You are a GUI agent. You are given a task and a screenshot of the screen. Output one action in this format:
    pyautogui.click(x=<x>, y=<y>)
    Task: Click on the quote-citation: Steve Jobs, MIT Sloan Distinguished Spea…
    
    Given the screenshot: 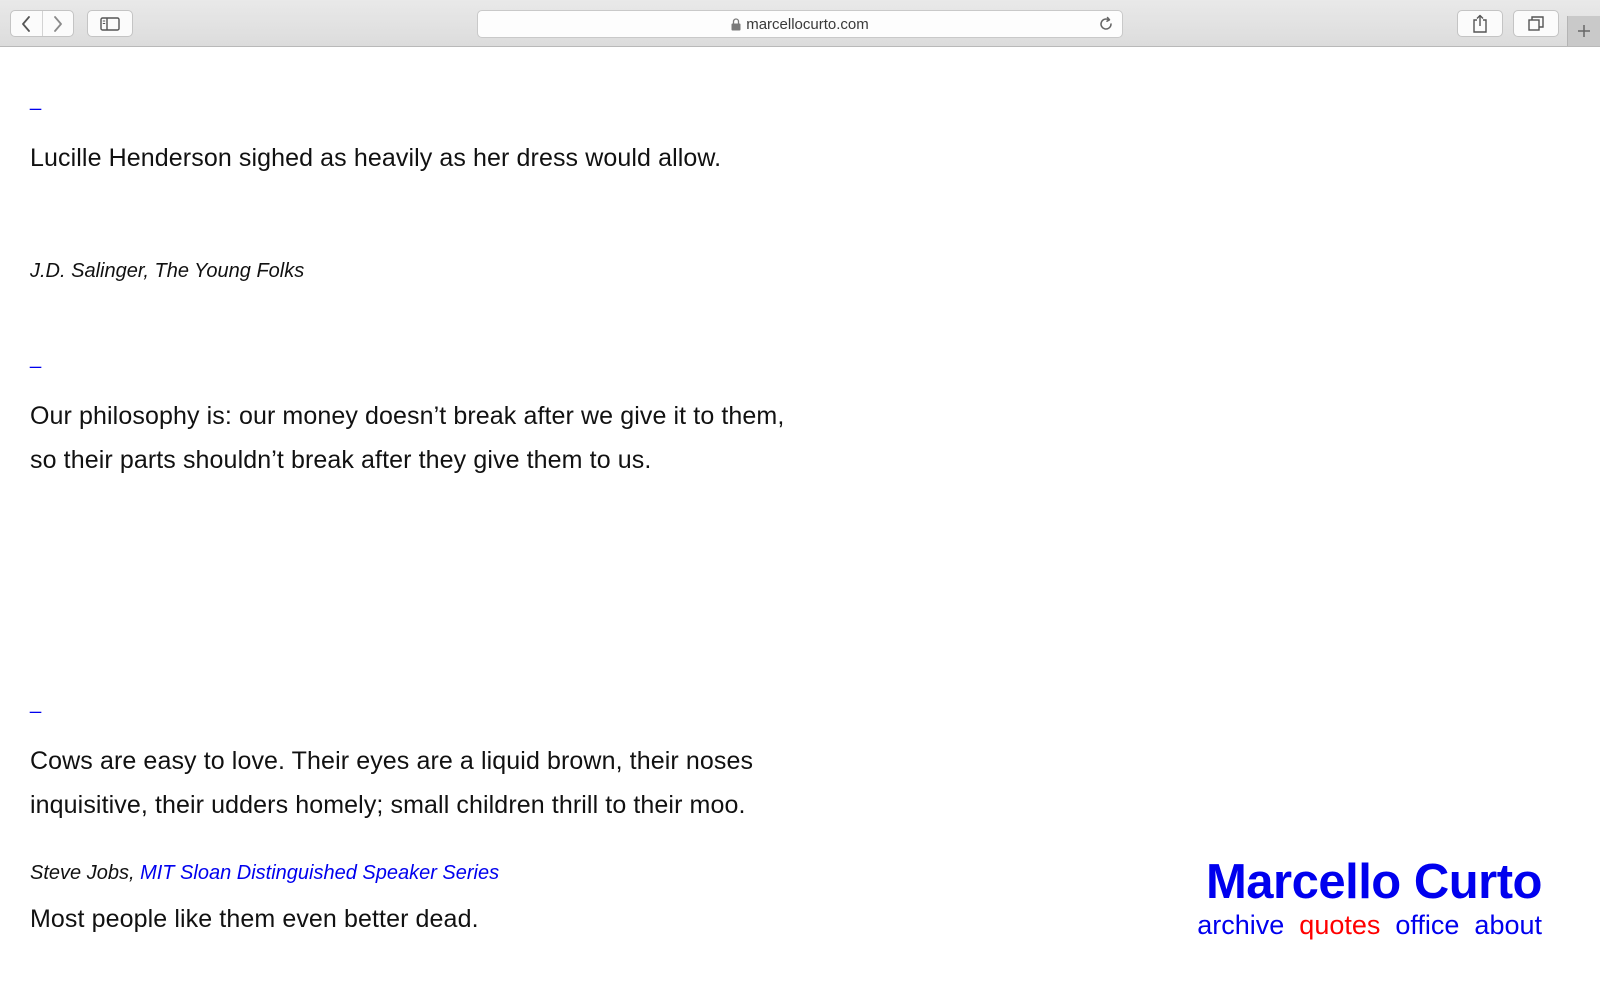 What is the action you would take?
    pyautogui.click(x=264, y=873)
    